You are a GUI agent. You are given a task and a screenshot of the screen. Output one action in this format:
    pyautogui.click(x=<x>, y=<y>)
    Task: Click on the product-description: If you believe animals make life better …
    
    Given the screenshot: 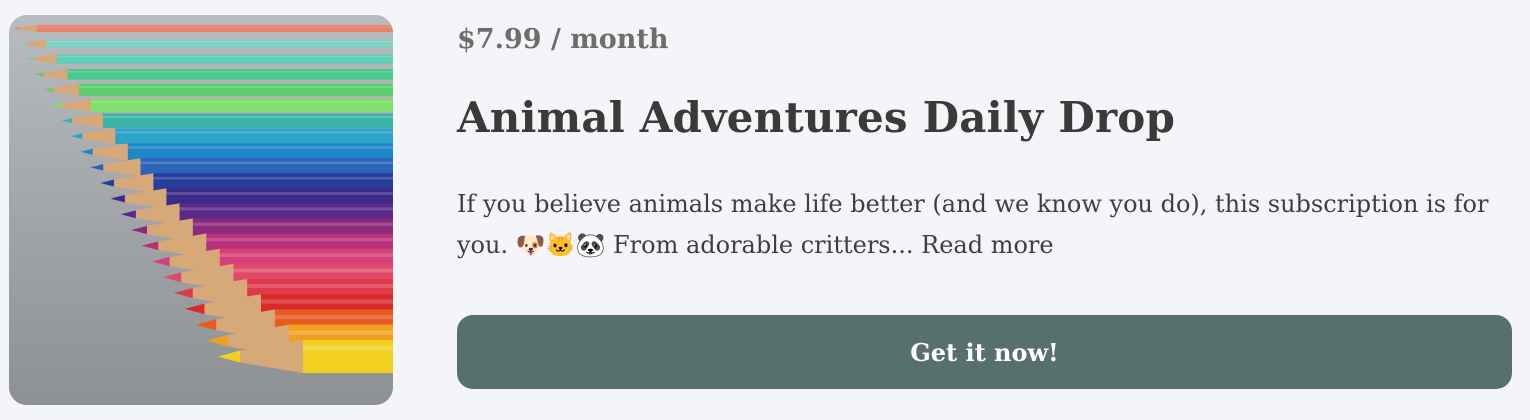 What is the action you would take?
    pyautogui.click(x=982, y=225)
    